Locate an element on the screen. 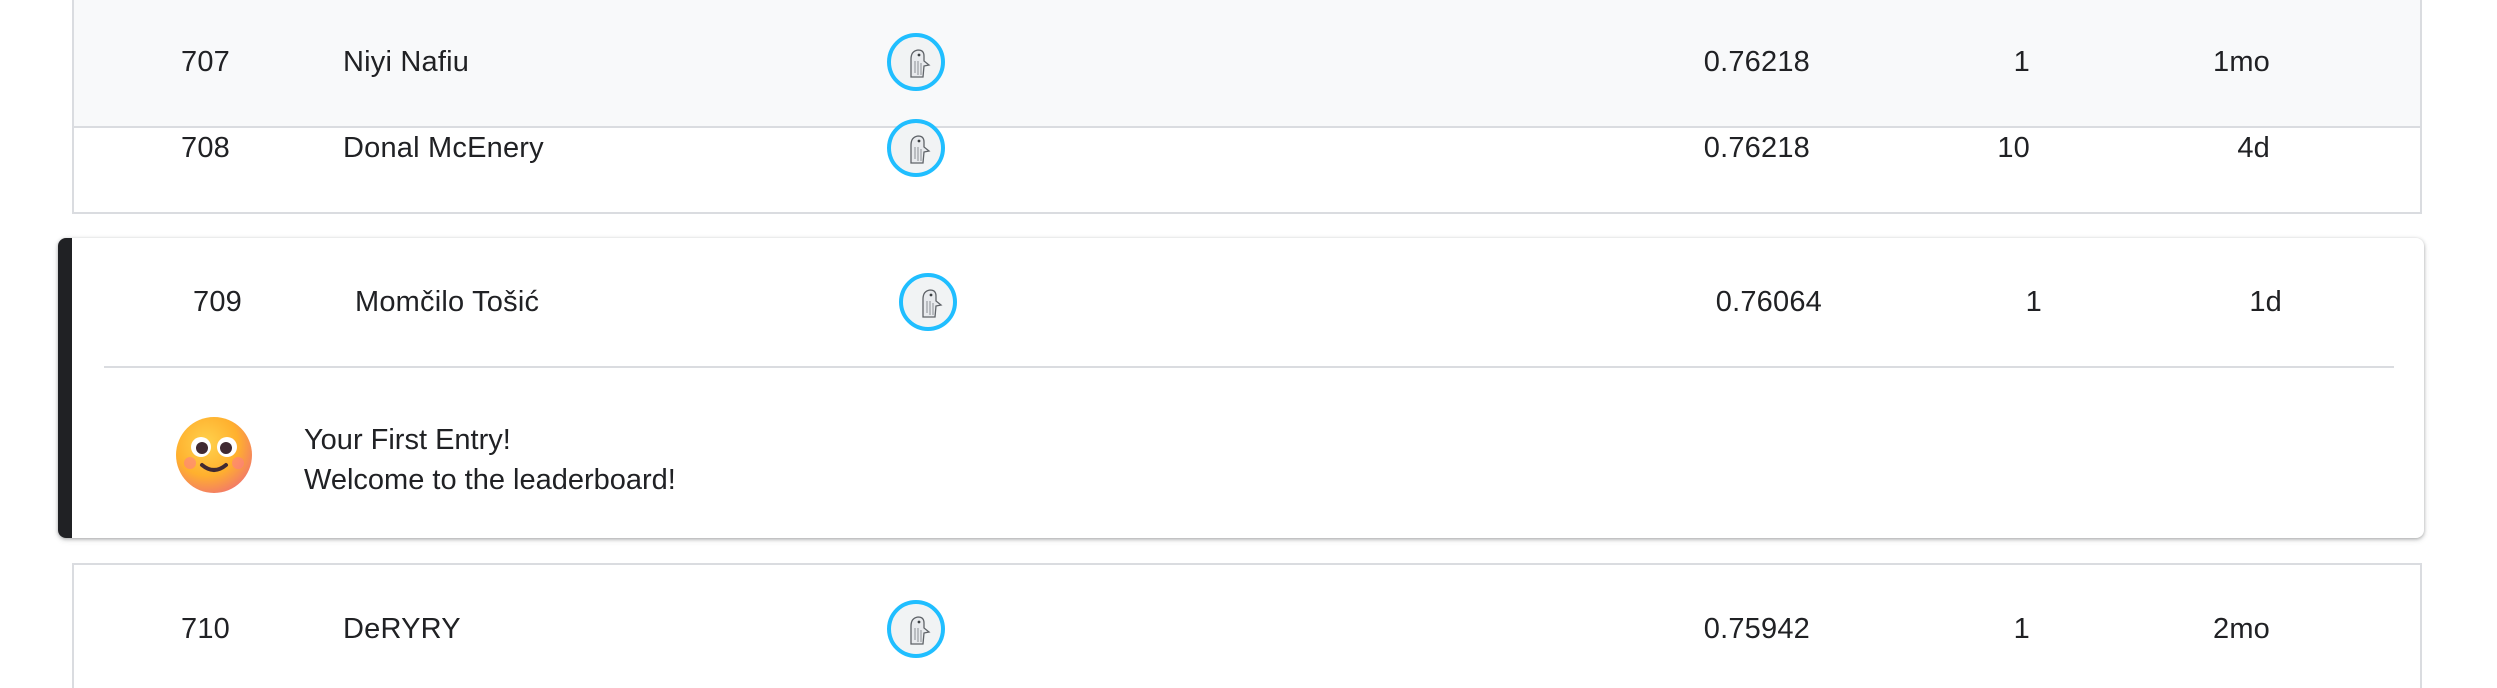 The image size is (2497, 688). team-name: Donal McEnery is located at coordinates (593, 148).